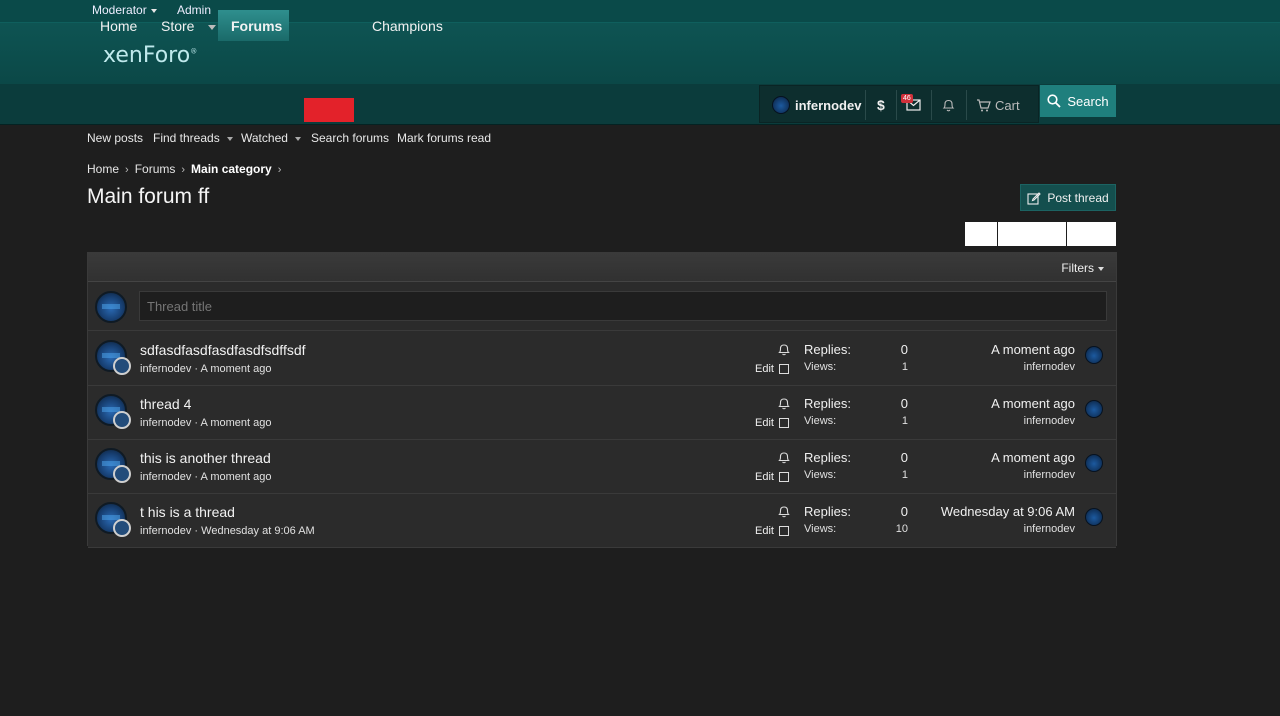  What do you see at coordinates (155, 169) in the screenshot?
I see `breadcrumb-forums: Forums` at bounding box center [155, 169].